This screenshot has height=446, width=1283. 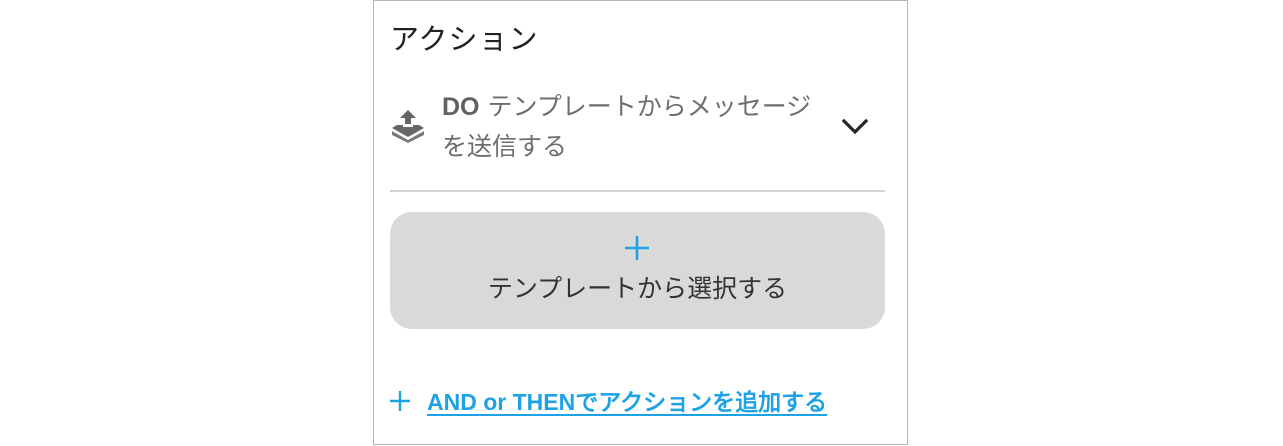 What do you see at coordinates (637, 191) in the screenshot?
I see `divider` at bounding box center [637, 191].